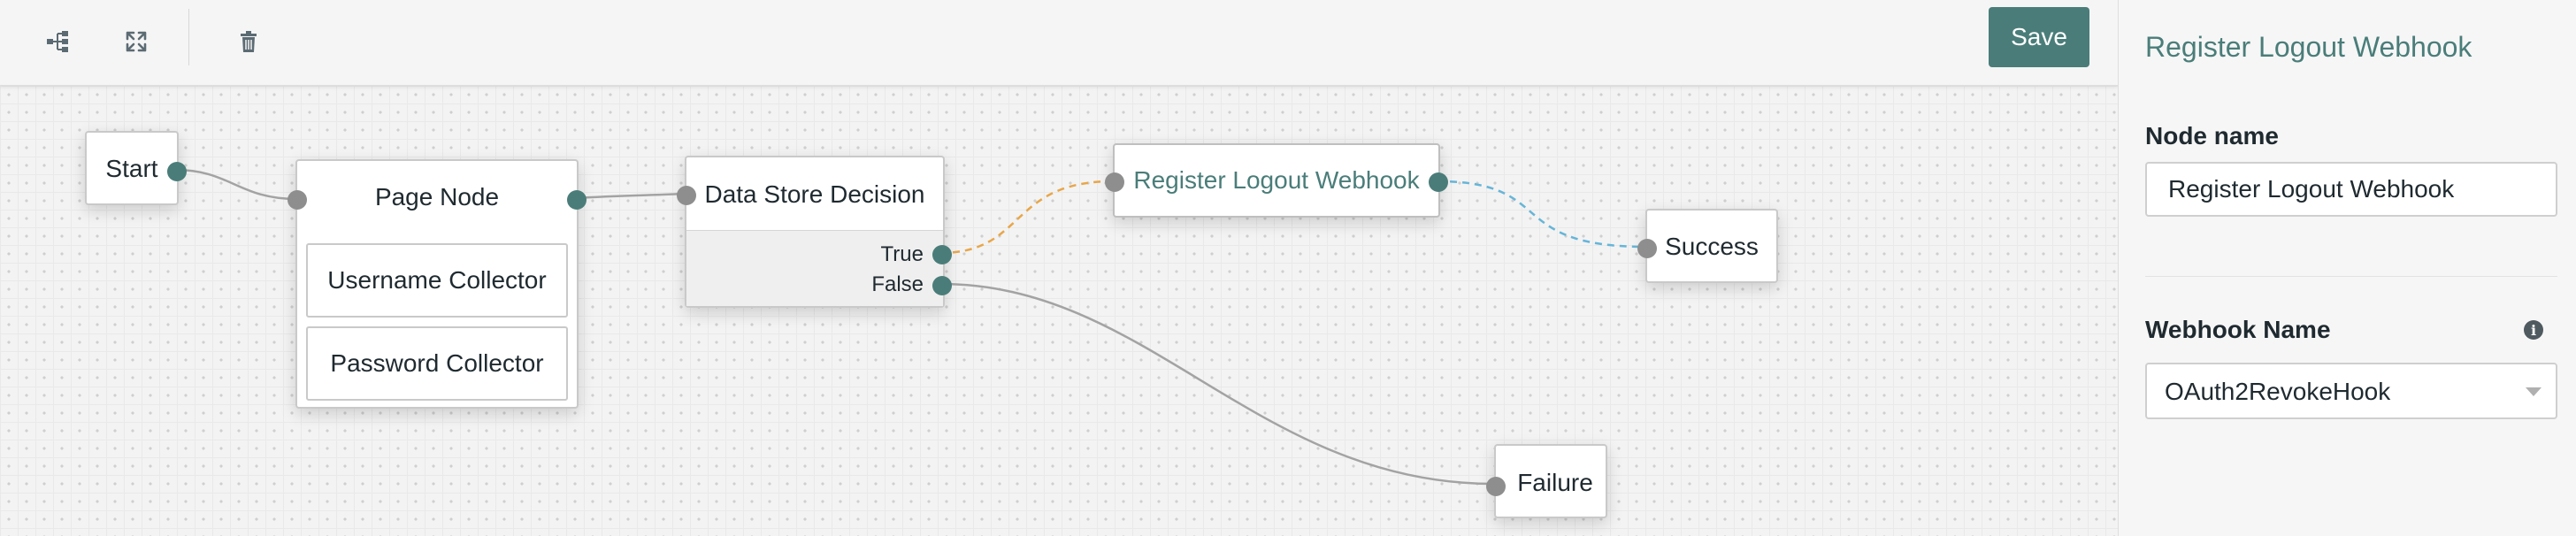 This screenshot has height=536, width=2576. I want to click on panel-divider, so click(2351, 277).